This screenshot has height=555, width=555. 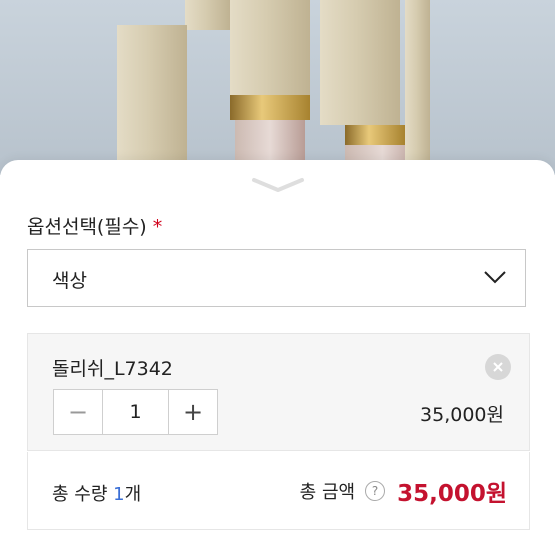 I want to click on close-icon, so click(x=498, y=367).